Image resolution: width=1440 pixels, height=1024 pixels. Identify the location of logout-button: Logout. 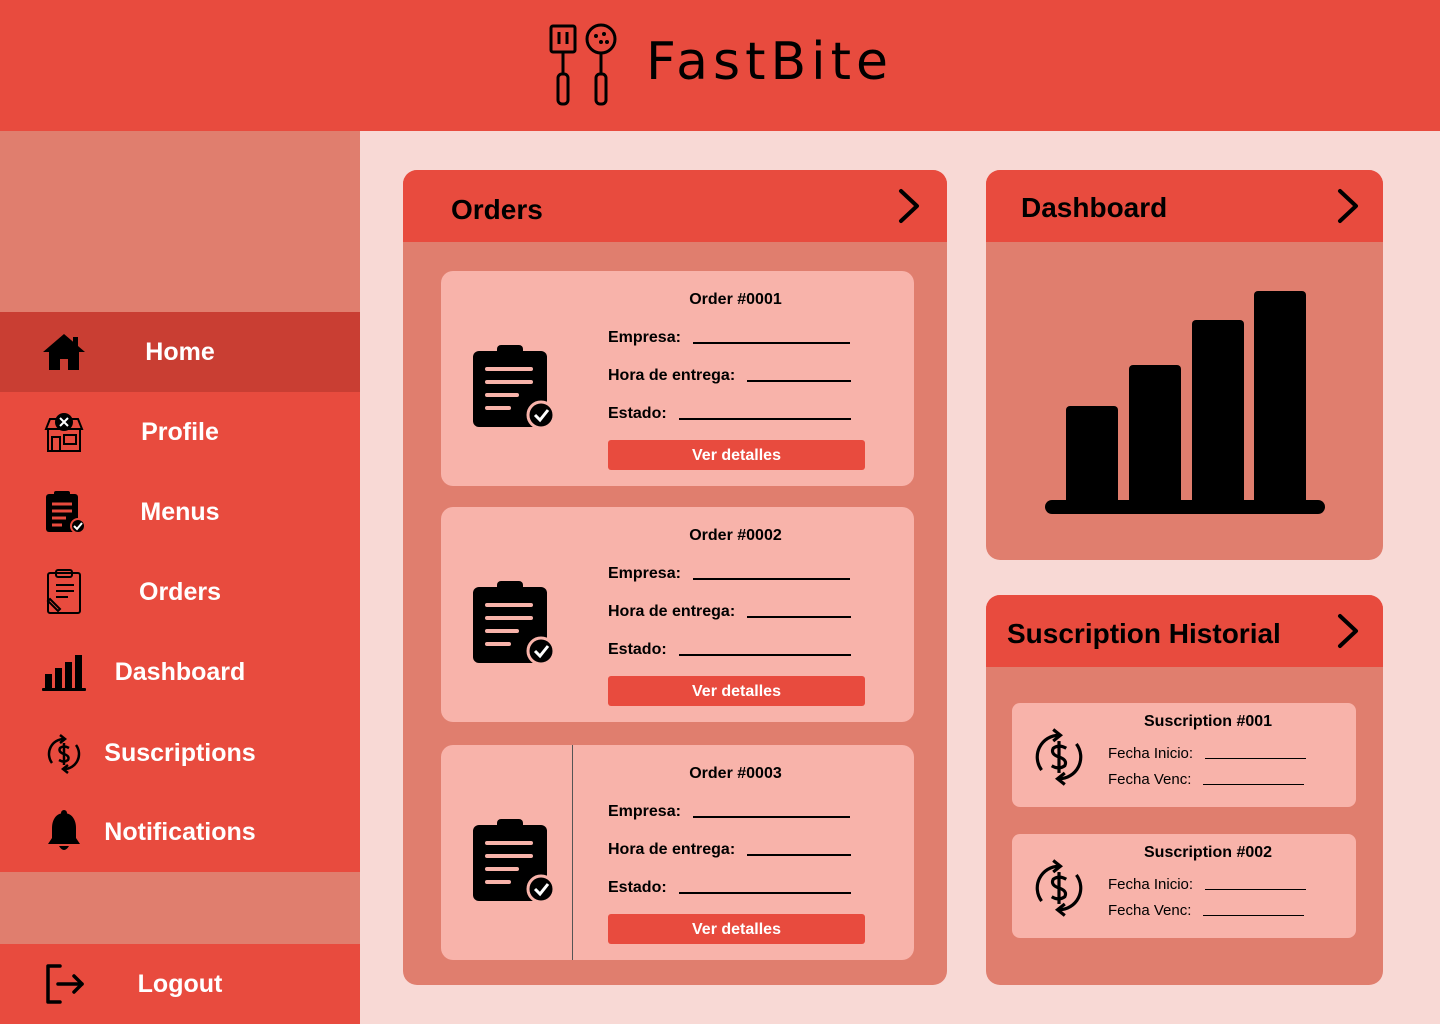
(180, 984).